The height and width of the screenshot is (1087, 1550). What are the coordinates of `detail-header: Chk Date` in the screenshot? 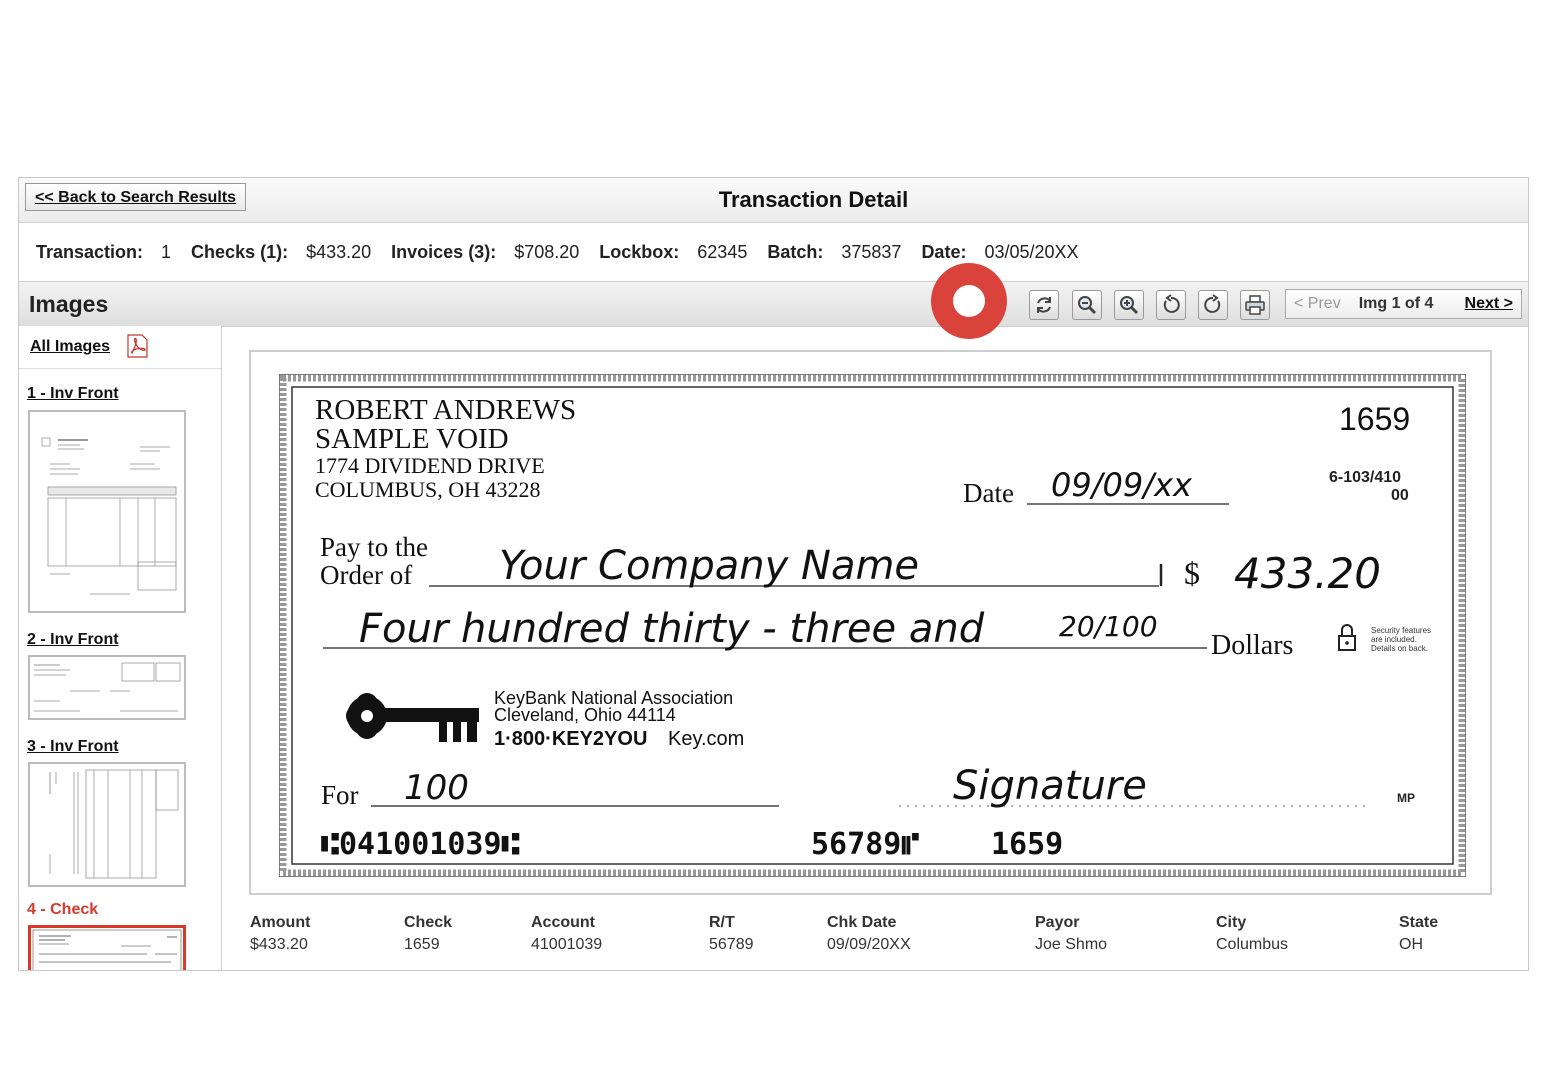 It's located at (862, 922).